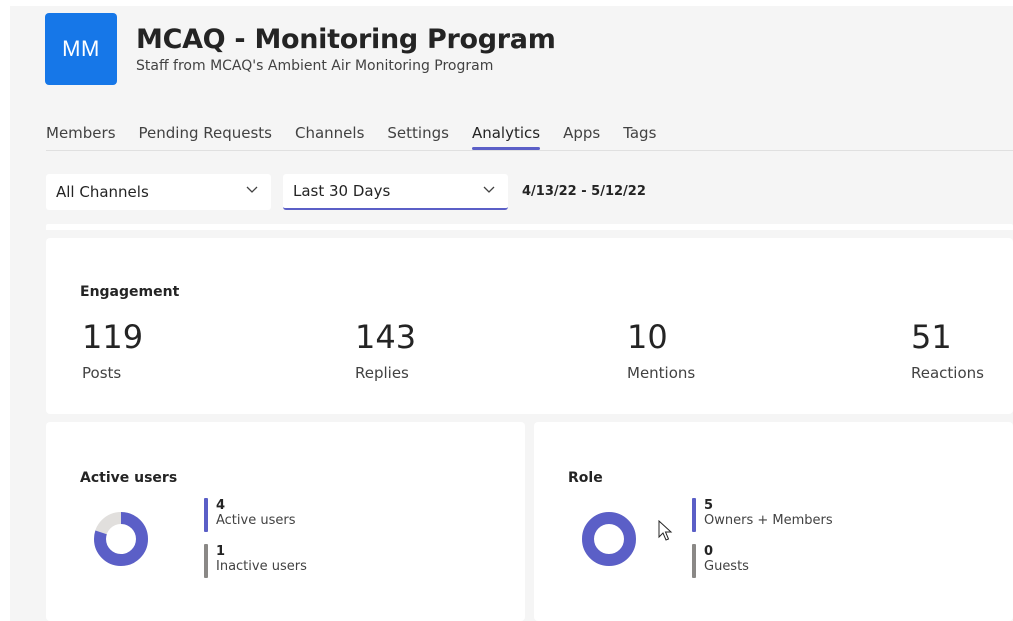 This screenshot has height=621, width=1013. I want to click on tabs-divider, so click(529, 150).